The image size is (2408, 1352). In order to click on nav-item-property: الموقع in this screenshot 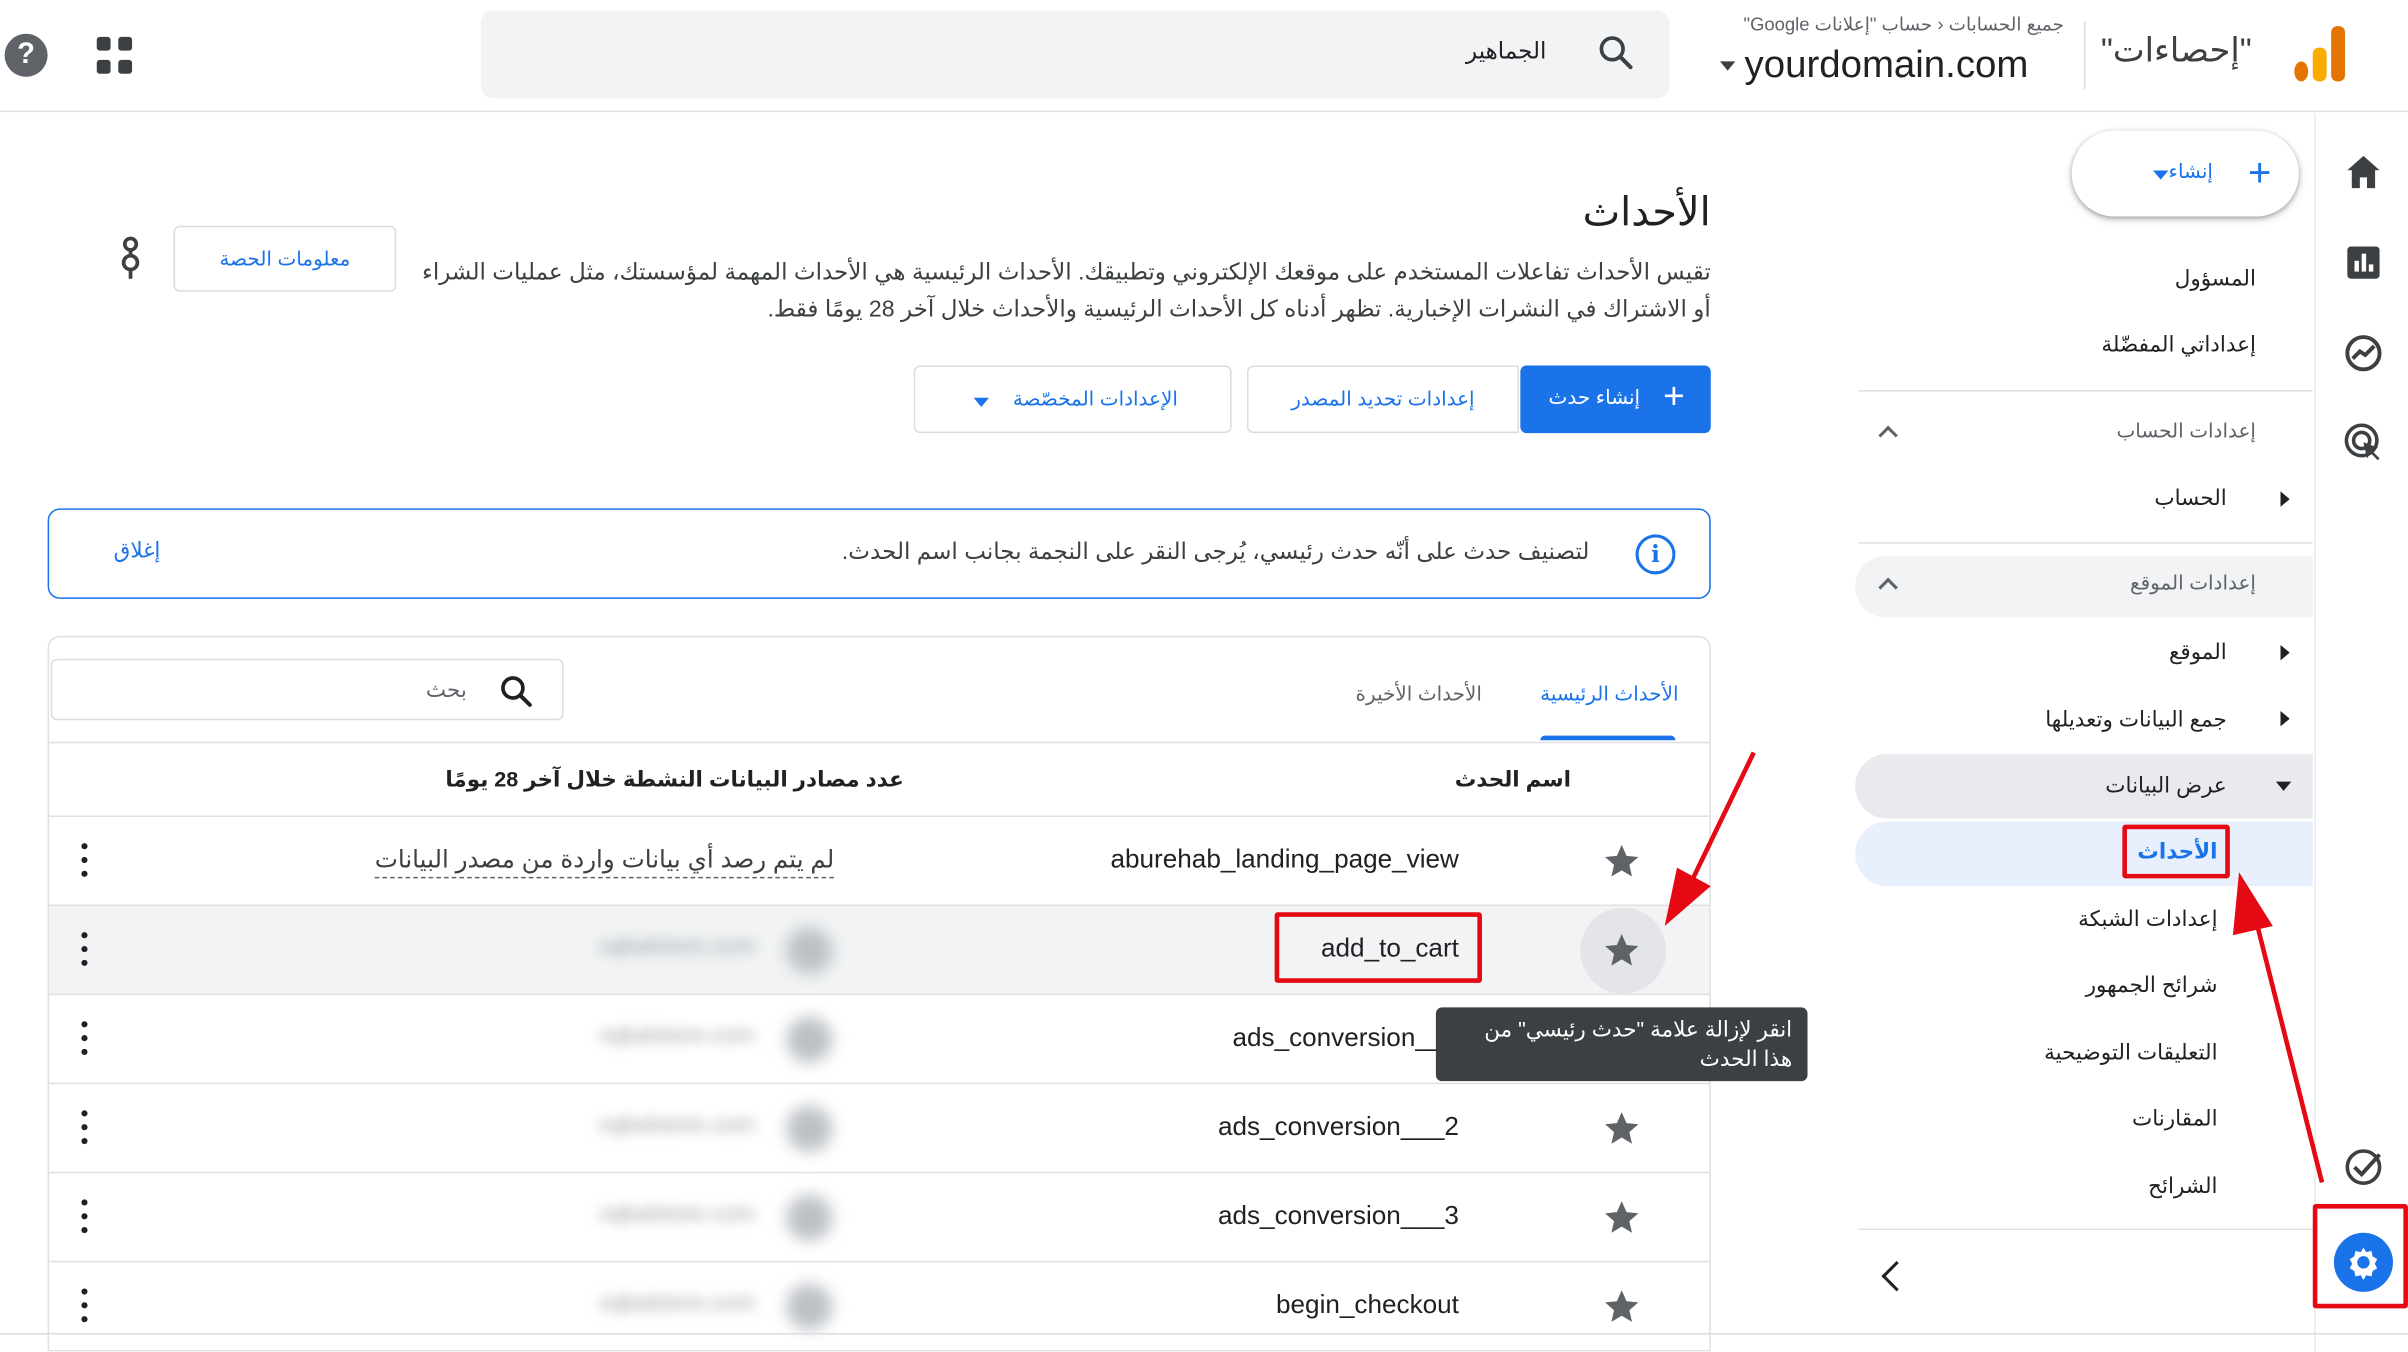, I will do `click(2198, 652)`.